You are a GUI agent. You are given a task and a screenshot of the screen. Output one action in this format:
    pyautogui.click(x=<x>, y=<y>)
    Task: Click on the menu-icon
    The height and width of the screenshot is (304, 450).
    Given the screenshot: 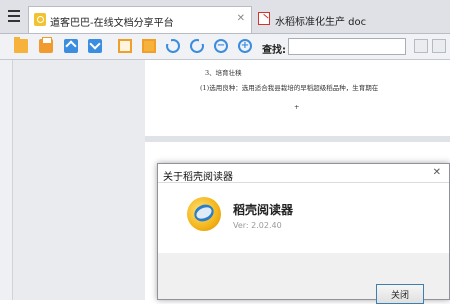 What is the action you would take?
    pyautogui.click(x=14, y=16)
    